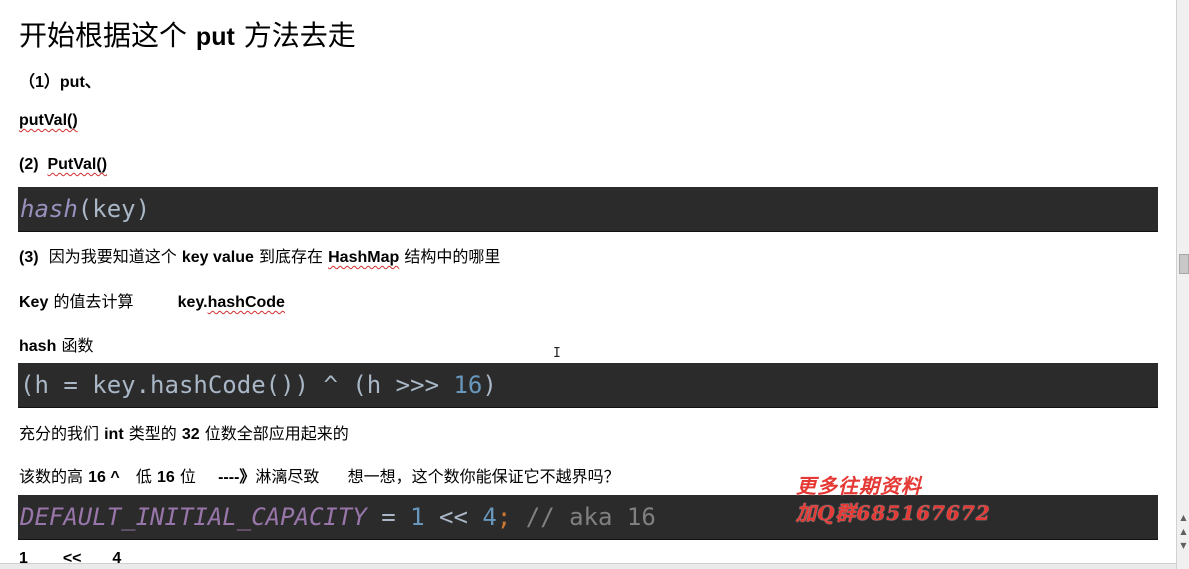  I want to click on int-keyword: int, so click(114, 434).